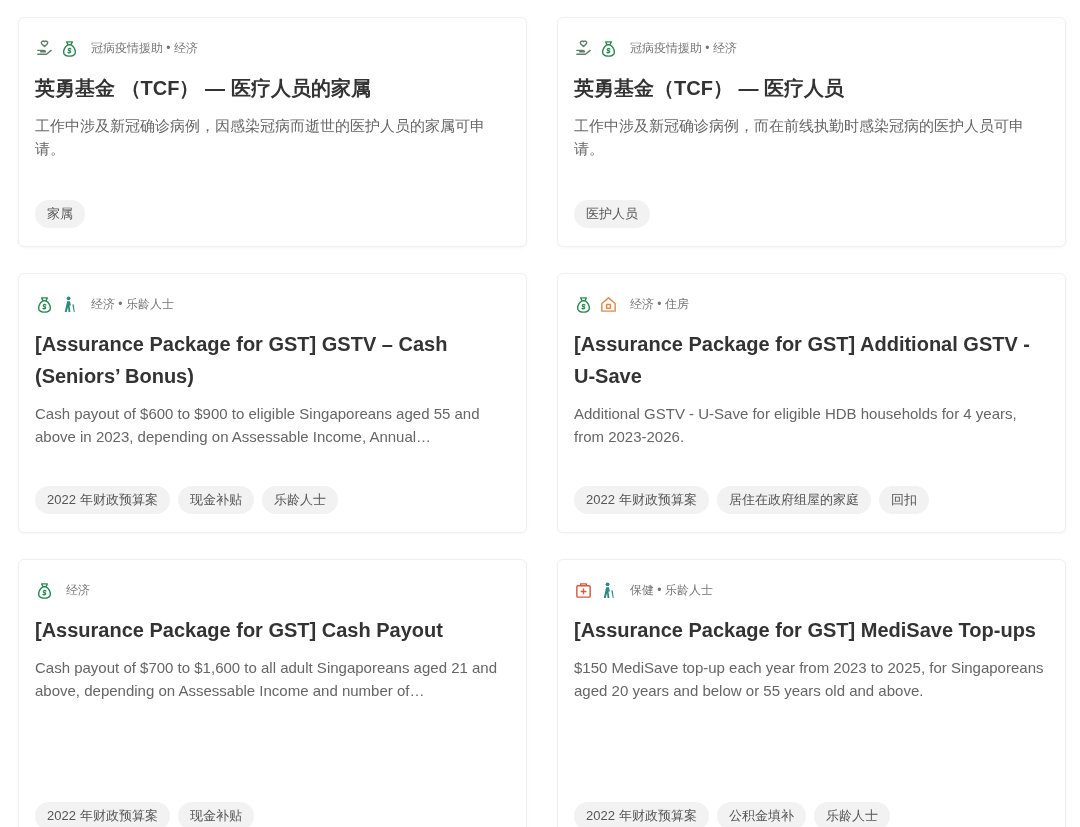 The height and width of the screenshot is (827, 1080). What do you see at coordinates (799, 137) in the screenshot?
I see `scheme-description: 工作中涉及新冠确诊病例，而在前线执勤时感染冠病的医护人员可申请。` at bounding box center [799, 137].